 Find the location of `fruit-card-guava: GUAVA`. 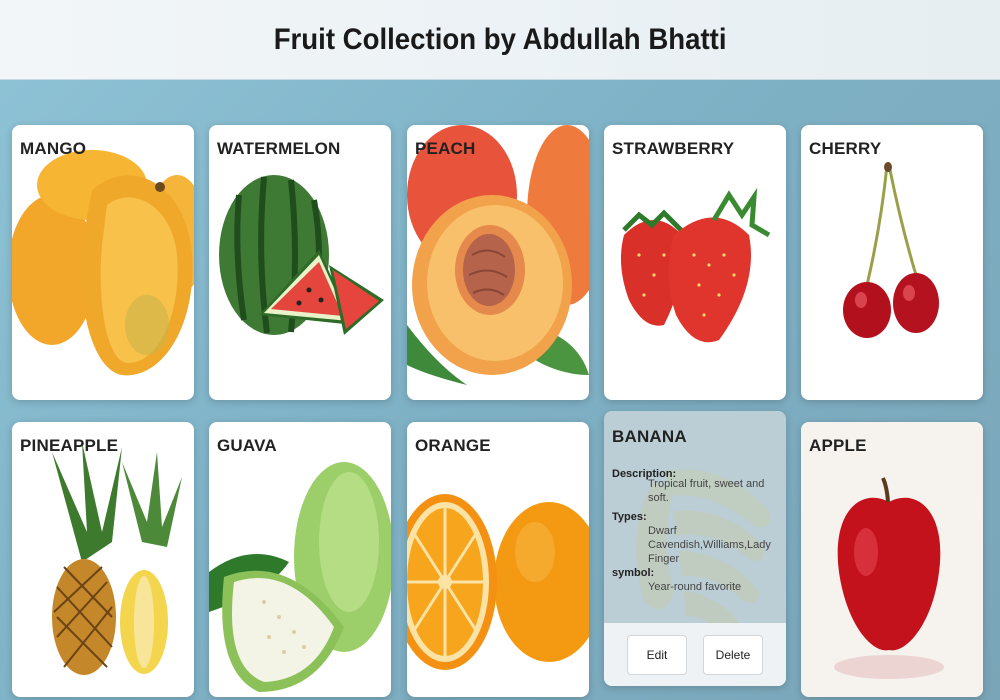

fruit-card-guava: GUAVA is located at coordinates (300, 559).